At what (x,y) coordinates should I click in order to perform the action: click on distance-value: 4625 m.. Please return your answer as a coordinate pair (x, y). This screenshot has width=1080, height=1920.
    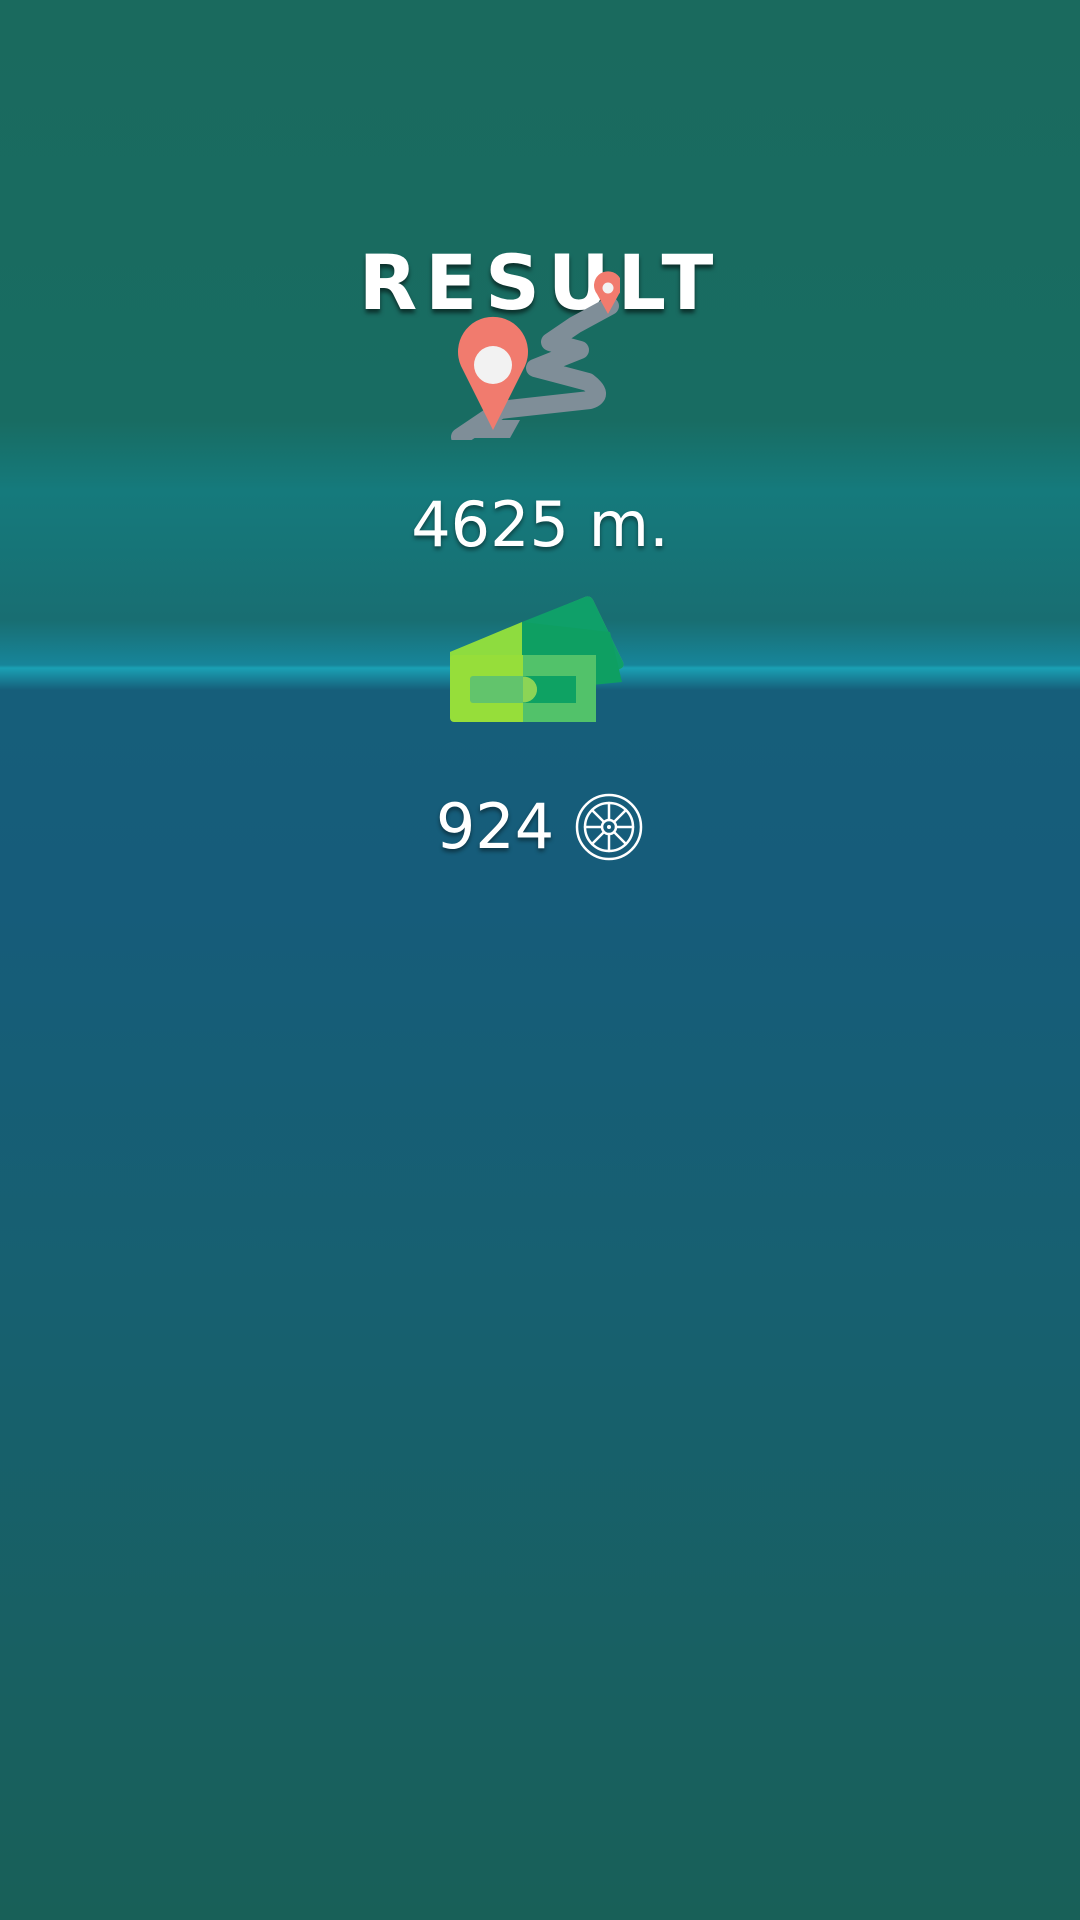
    Looking at the image, I should click on (540, 524).